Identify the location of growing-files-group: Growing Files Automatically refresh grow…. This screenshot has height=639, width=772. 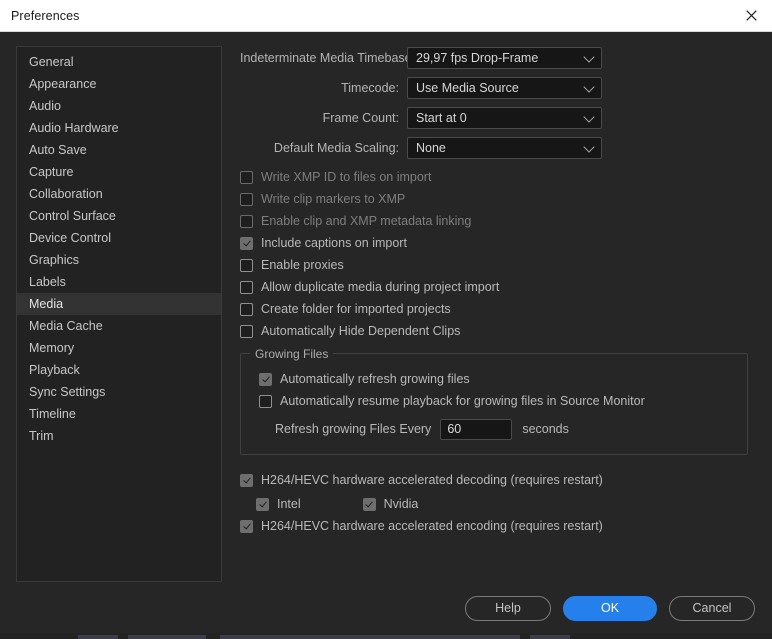
(494, 401).